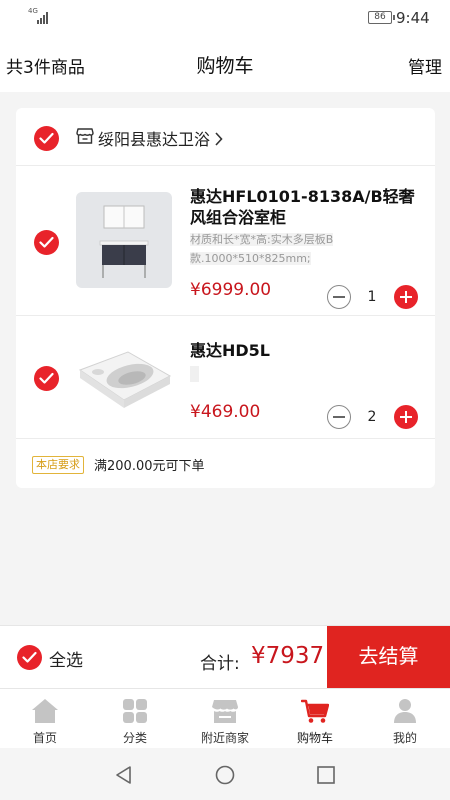 Image resolution: width=450 pixels, height=800 pixels. What do you see at coordinates (372, 417) in the screenshot?
I see `quantity-value: 2` at bounding box center [372, 417].